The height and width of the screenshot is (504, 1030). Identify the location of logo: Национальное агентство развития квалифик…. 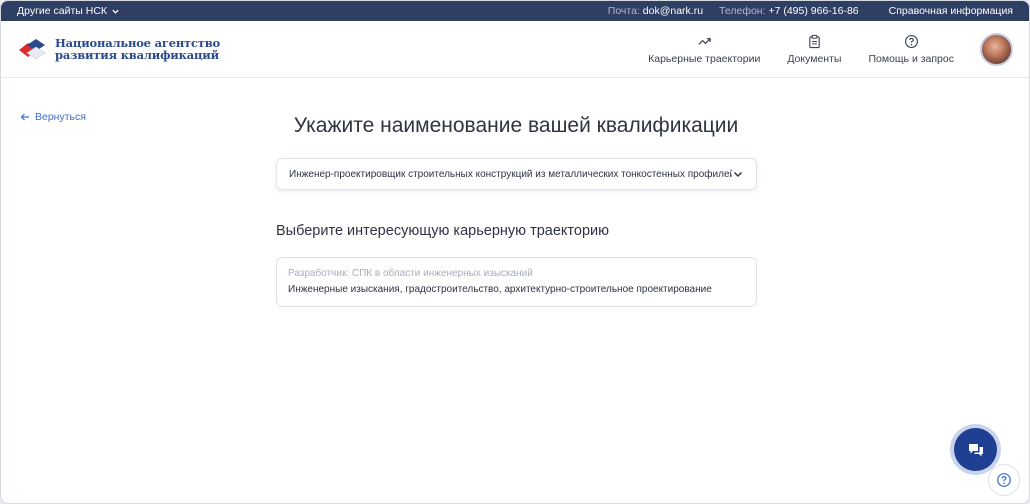
(118, 49).